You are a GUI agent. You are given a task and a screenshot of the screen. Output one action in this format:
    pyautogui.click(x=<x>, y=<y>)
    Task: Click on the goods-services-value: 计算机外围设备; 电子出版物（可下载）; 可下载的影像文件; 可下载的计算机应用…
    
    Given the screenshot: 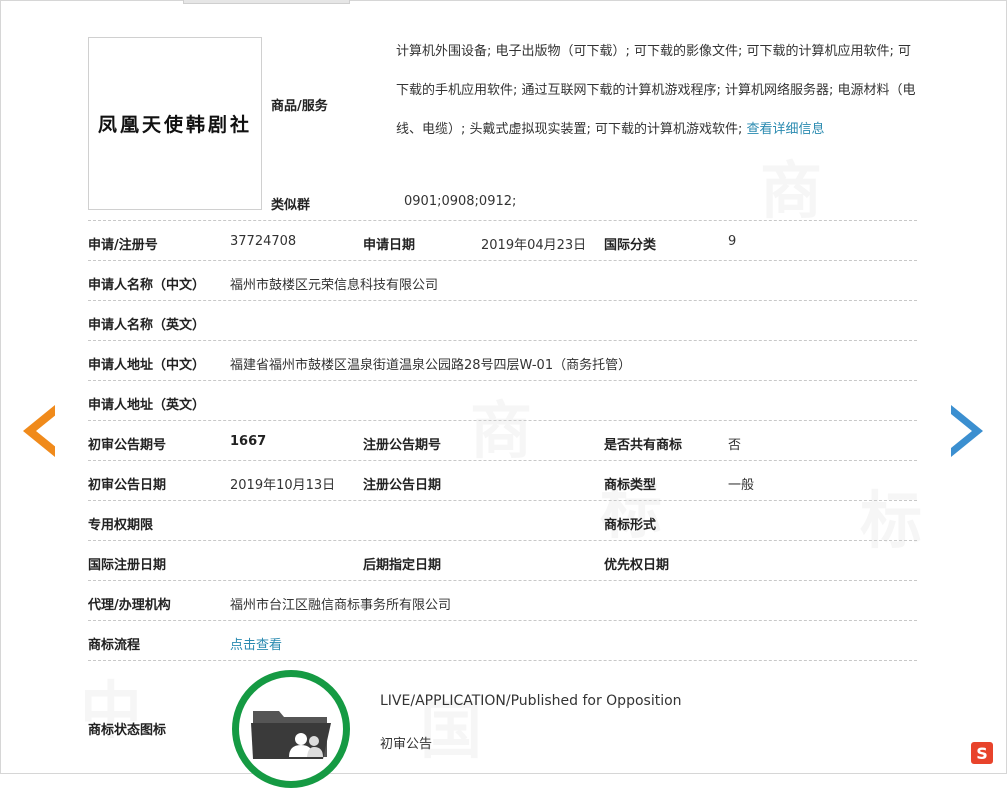 What is the action you would take?
    pyautogui.click(x=656, y=90)
    